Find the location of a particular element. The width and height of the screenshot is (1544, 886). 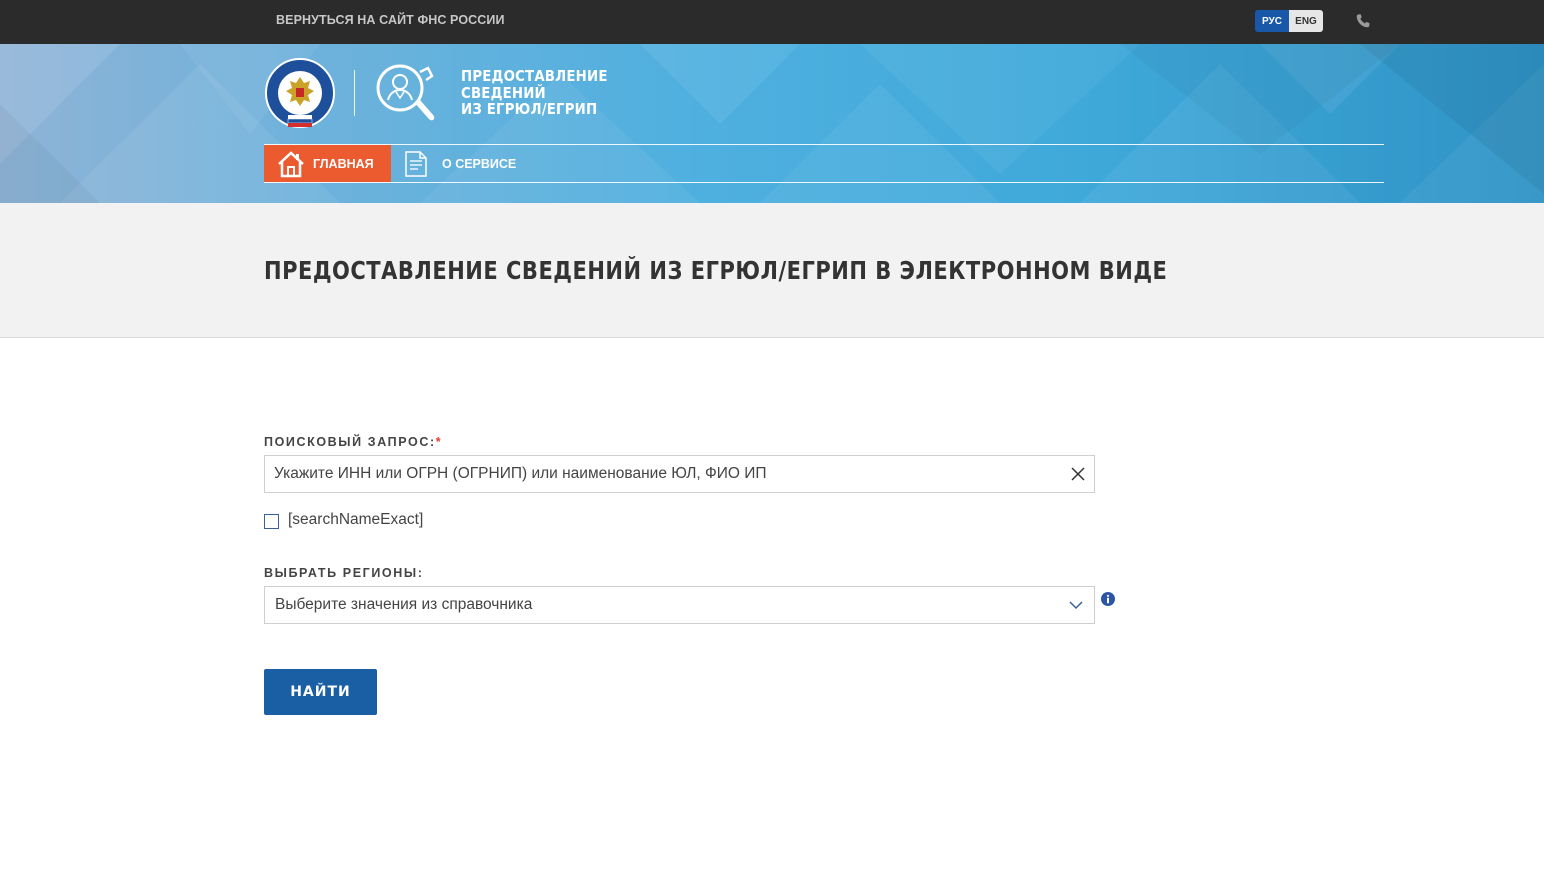

search-label: ПОИСКОВЫЙ ЗАПРОС:* is located at coordinates (353, 442).